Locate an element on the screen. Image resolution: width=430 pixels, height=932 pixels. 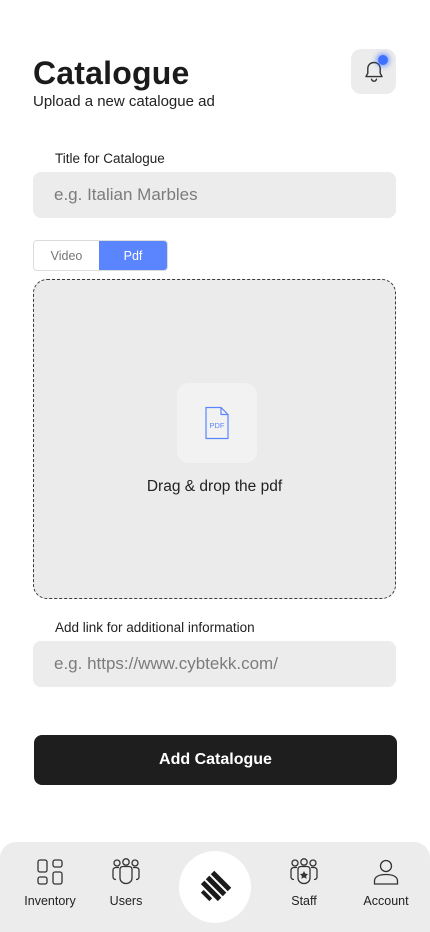
pdf-file-icon: PDF is located at coordinates (217, 423).